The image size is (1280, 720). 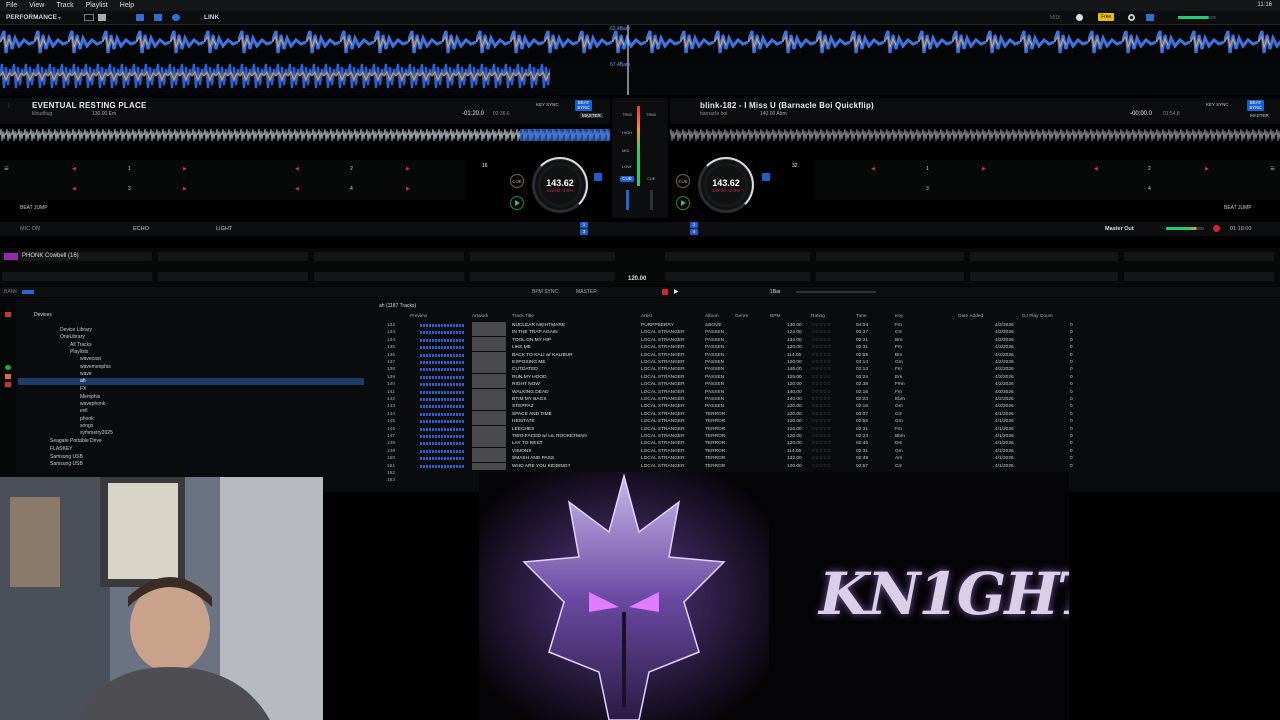 I want to click on tree-playlist-wavemenphis: wavemenphis, so click(x=95, y=367).